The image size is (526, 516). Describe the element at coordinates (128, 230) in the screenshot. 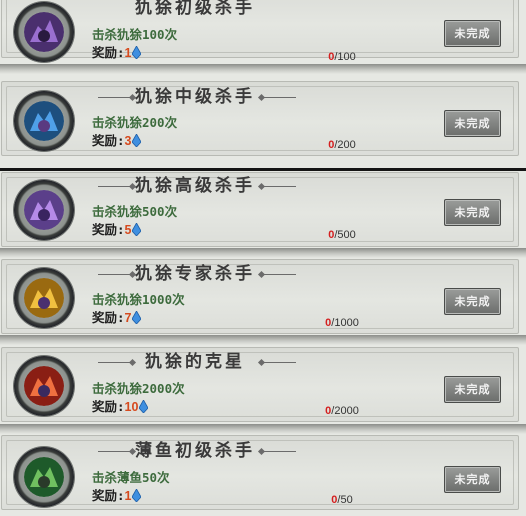

I see `reward-amount: 5` at that location.